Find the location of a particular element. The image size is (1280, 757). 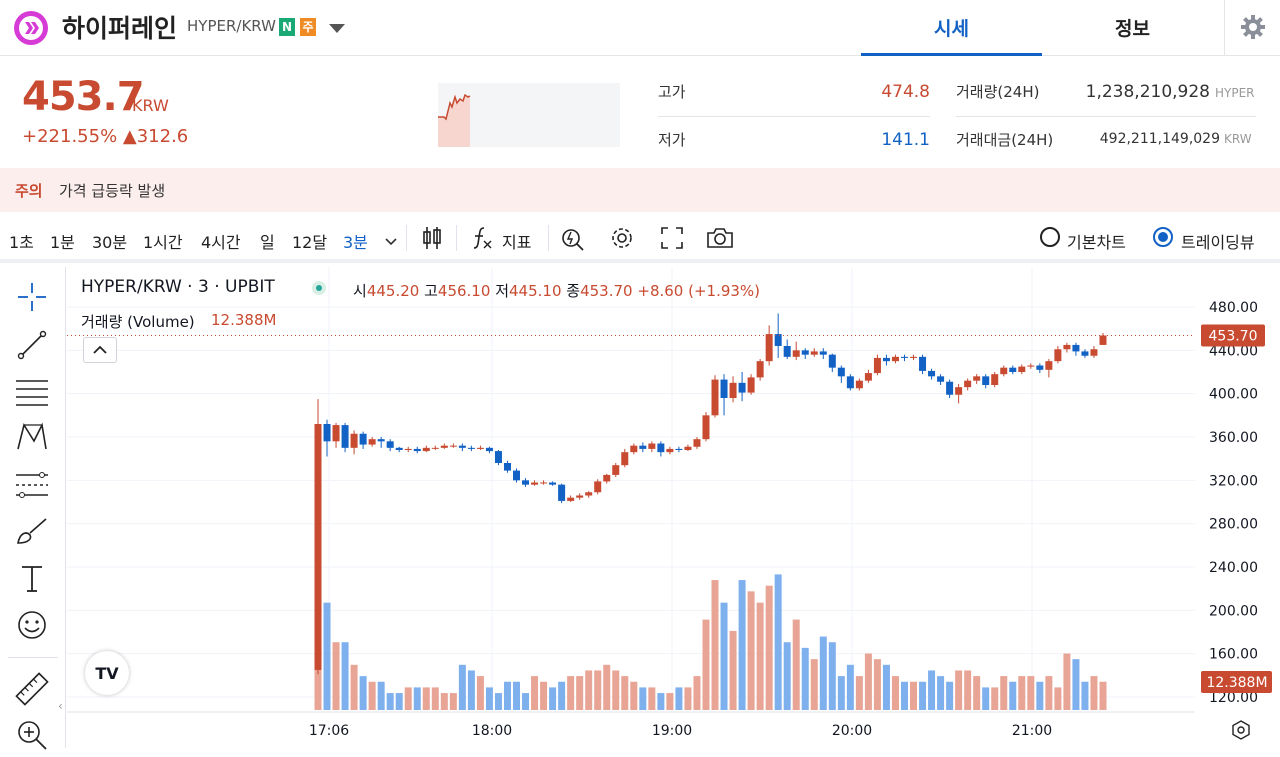

high-label: 고가 is located at coordinates (672, 92).